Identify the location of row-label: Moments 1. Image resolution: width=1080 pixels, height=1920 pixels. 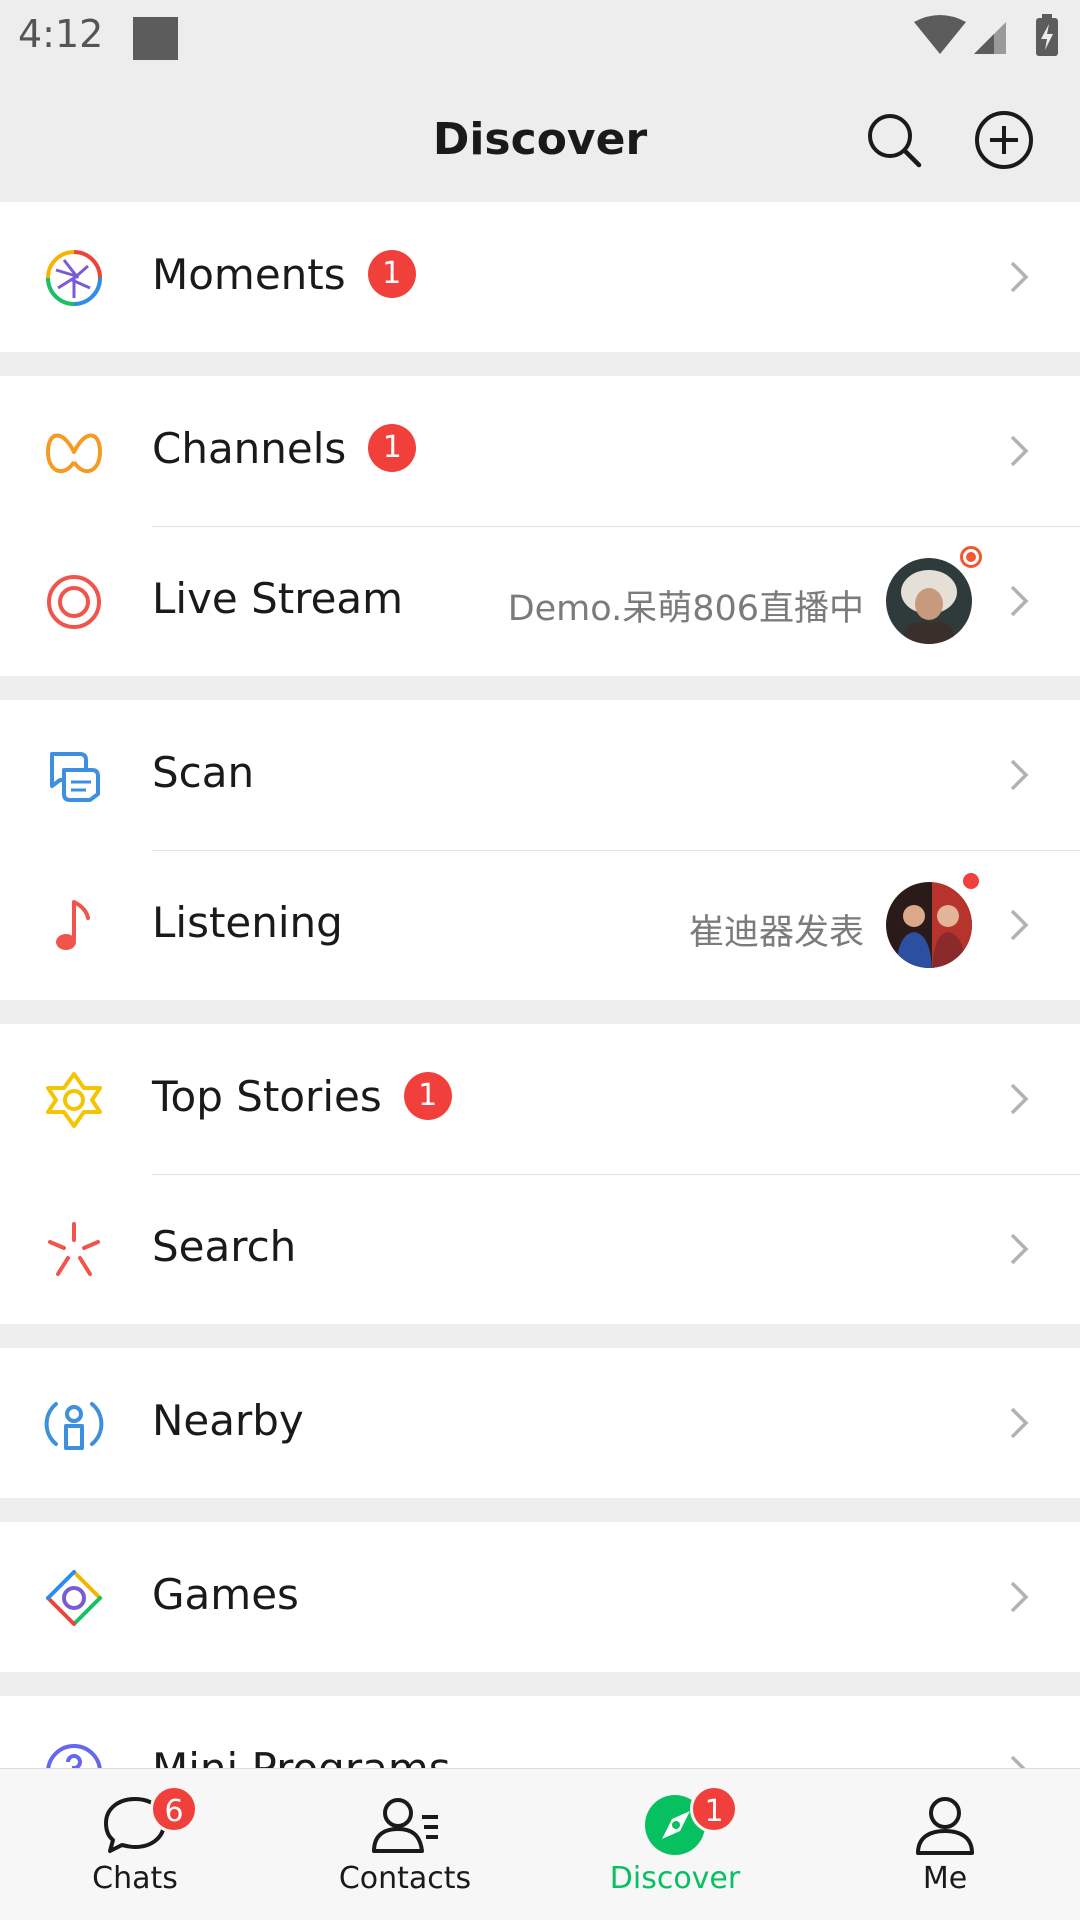
(284, 275).